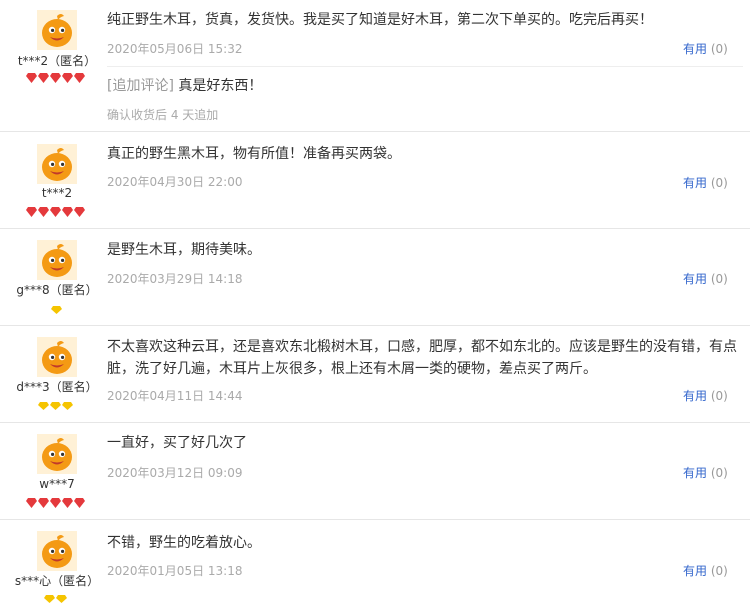 Image resolution: width=750 pixels, height=612 pixels. Describe the element at coordinates (57, 193) in the screenshot. I see `username: t***2` at that location.